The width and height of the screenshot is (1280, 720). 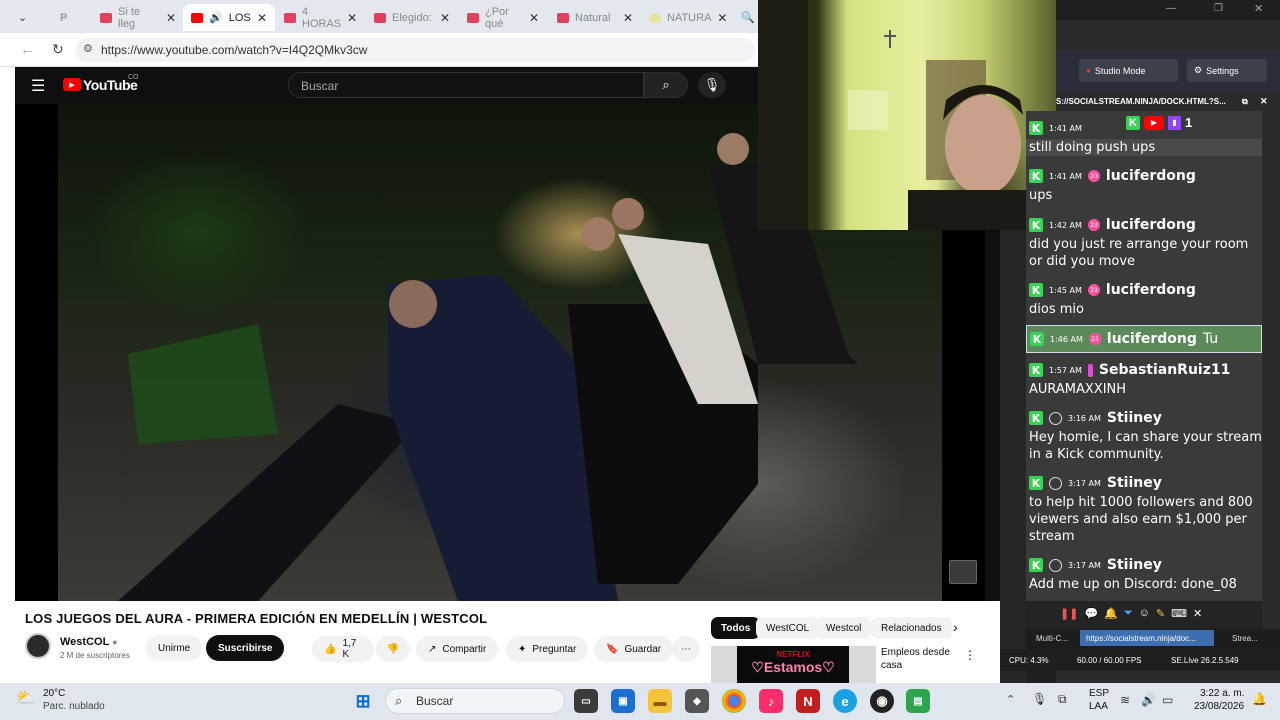 What do you see at coordinates (74, 706) in the screenshot?
I see `weather-desc: Parc. nublado` at bounding box center [74, 706].